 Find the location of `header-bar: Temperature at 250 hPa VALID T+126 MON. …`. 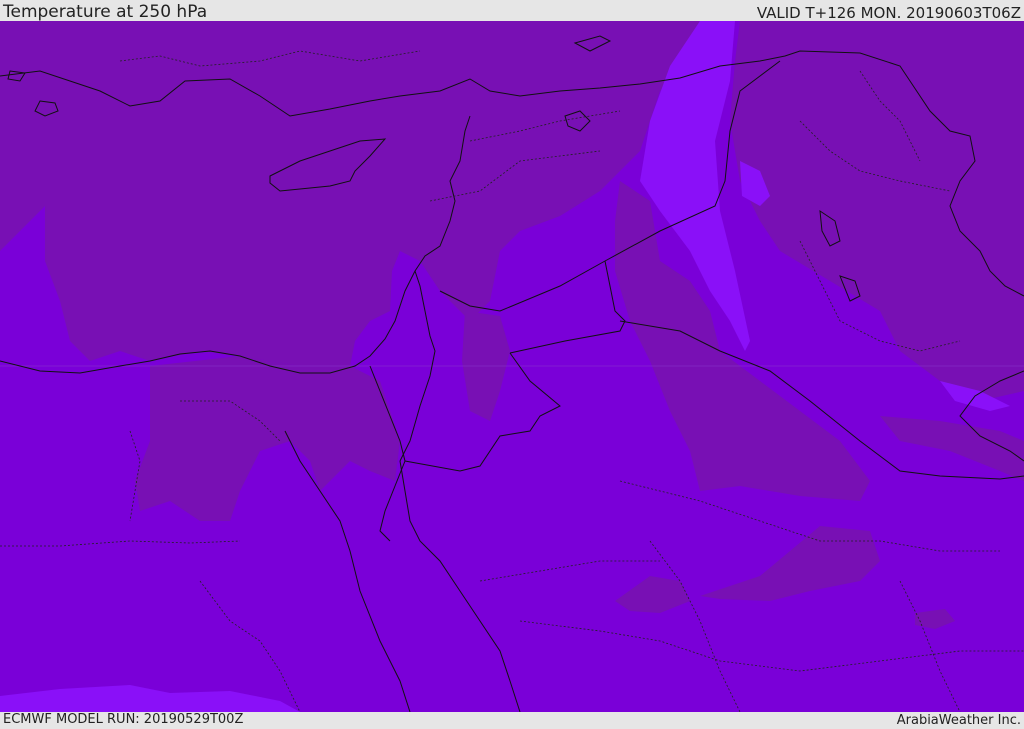

header-bar: Temperature at 250 hPa VALID T+126 MON. … is located at coordinates (512, 11).